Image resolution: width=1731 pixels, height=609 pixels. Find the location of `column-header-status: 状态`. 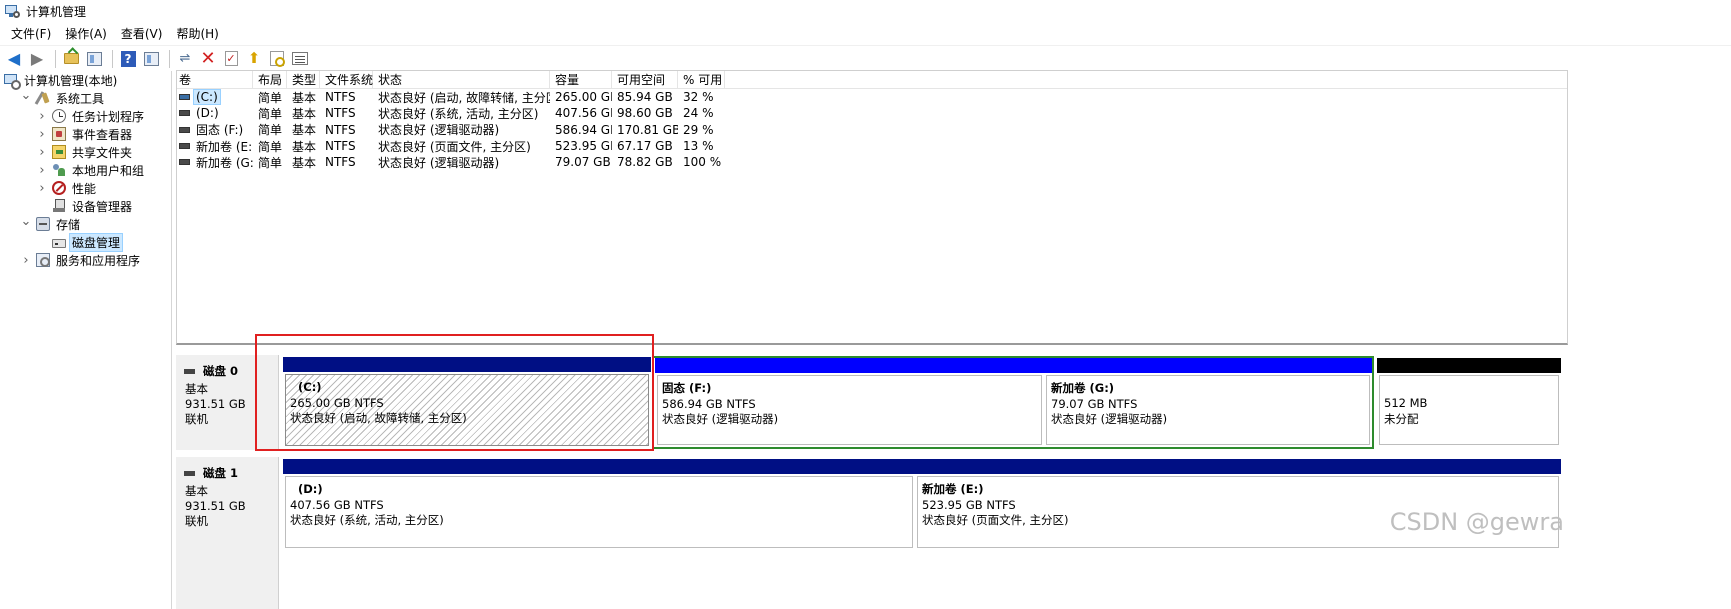

column-header-status: 状态 is located at coordinates (461, 79).